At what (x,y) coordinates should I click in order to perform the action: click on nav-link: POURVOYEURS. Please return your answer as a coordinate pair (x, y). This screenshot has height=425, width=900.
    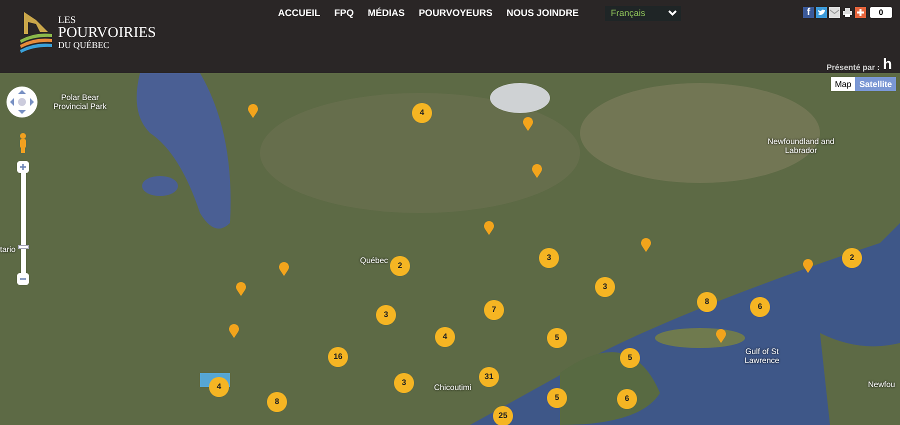
    Looking at the image, I should click on (455, 13).